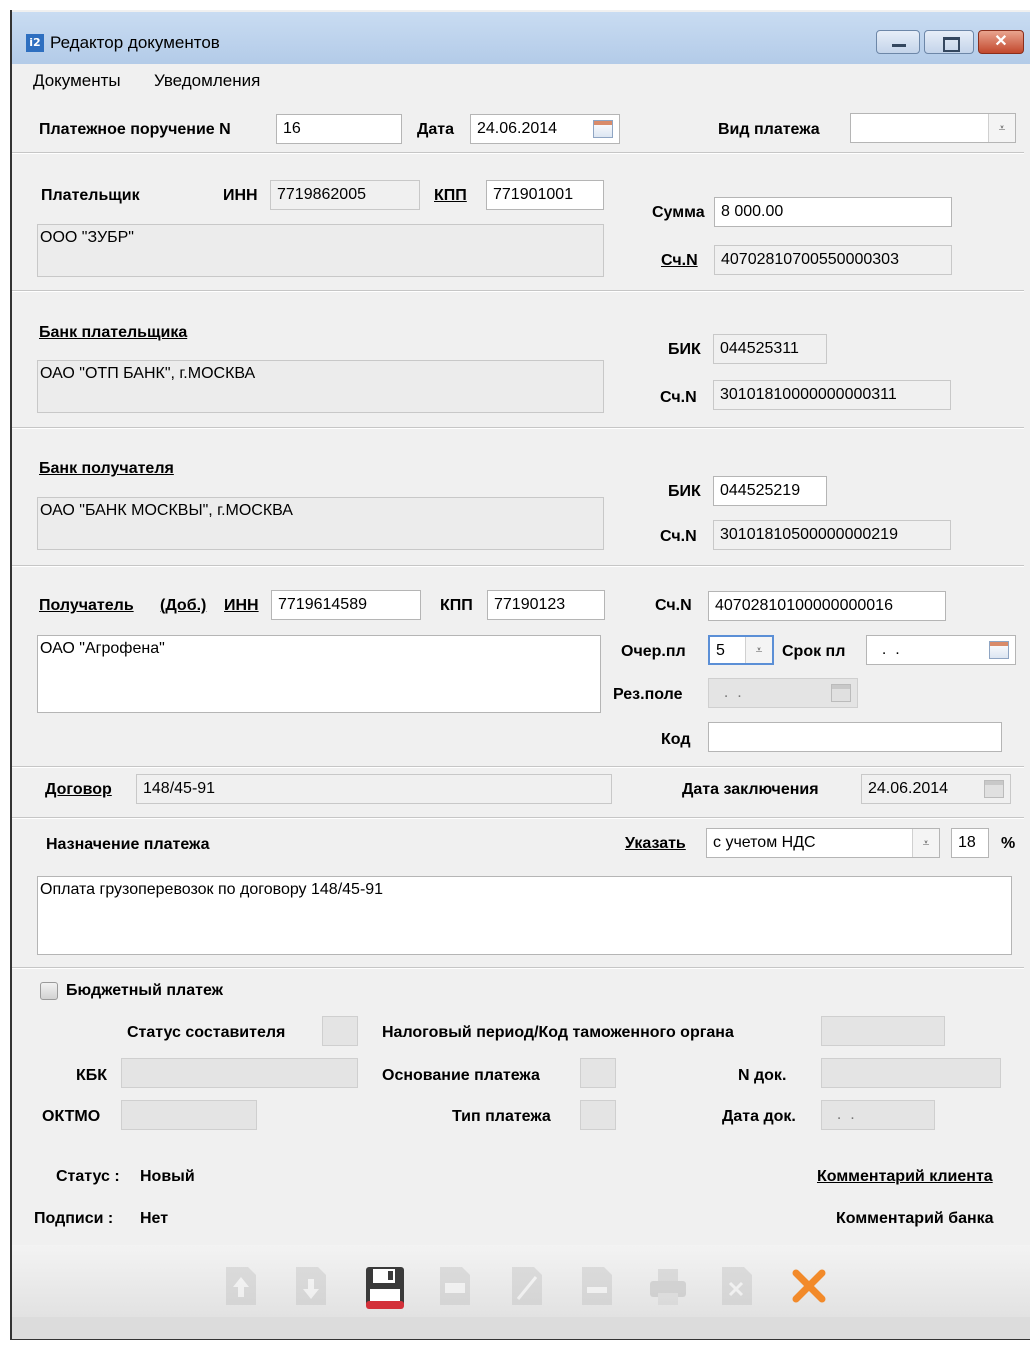 The height and width of the screenshot is (1345, 1032). Describe the element at coordinates (933, 128) in the screenshot. I see `payment-type-select: ⩡` at that location.